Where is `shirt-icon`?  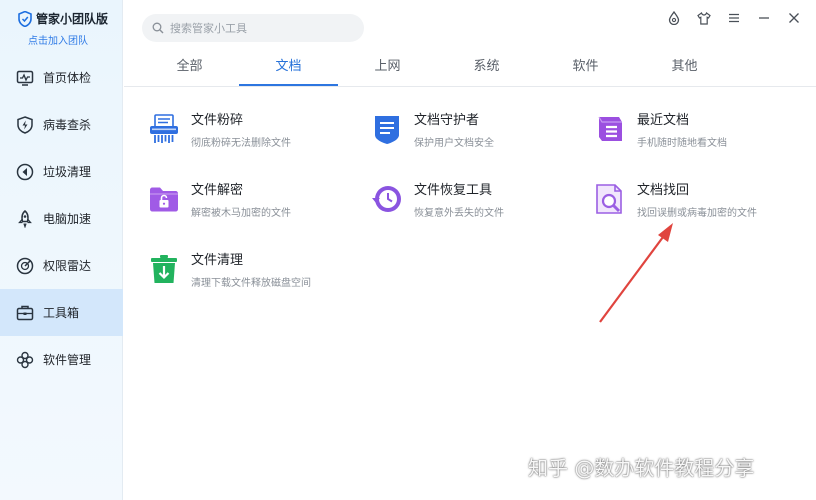
shirt-icon is located at coordinates (704, 18).